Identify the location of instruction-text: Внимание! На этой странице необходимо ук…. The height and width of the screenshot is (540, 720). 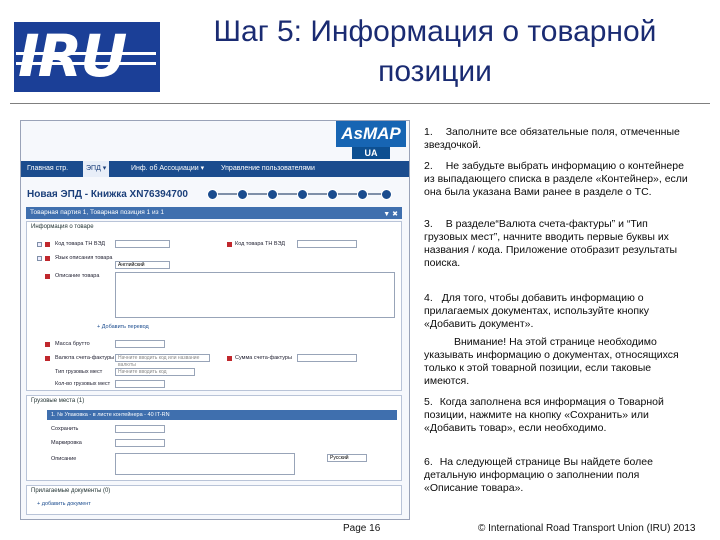
(551, 361).